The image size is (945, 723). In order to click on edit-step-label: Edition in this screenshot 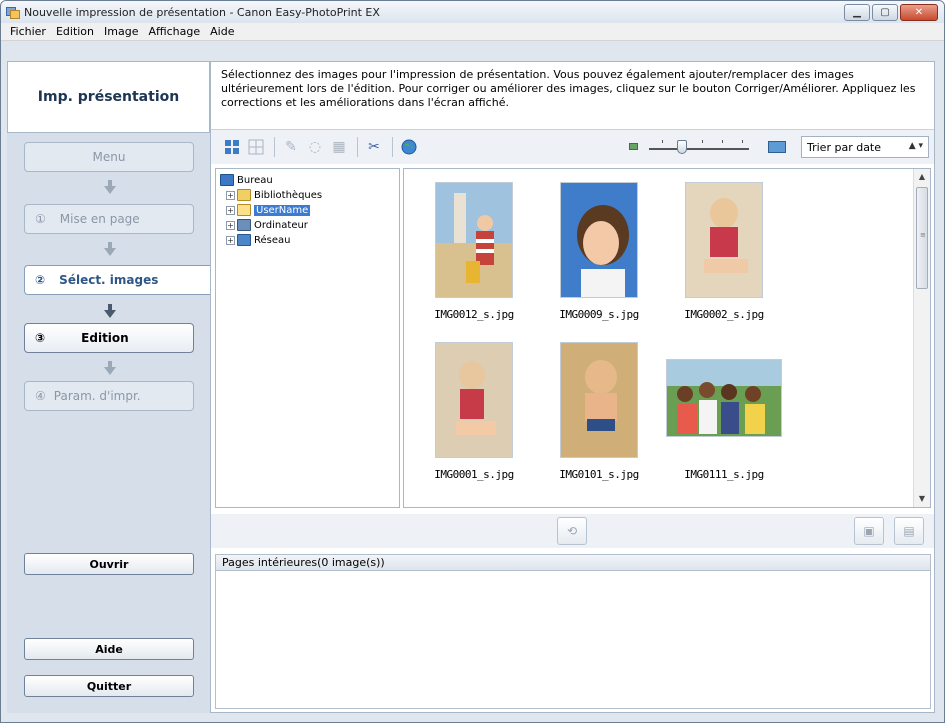, I will do `click(105, 338)`.